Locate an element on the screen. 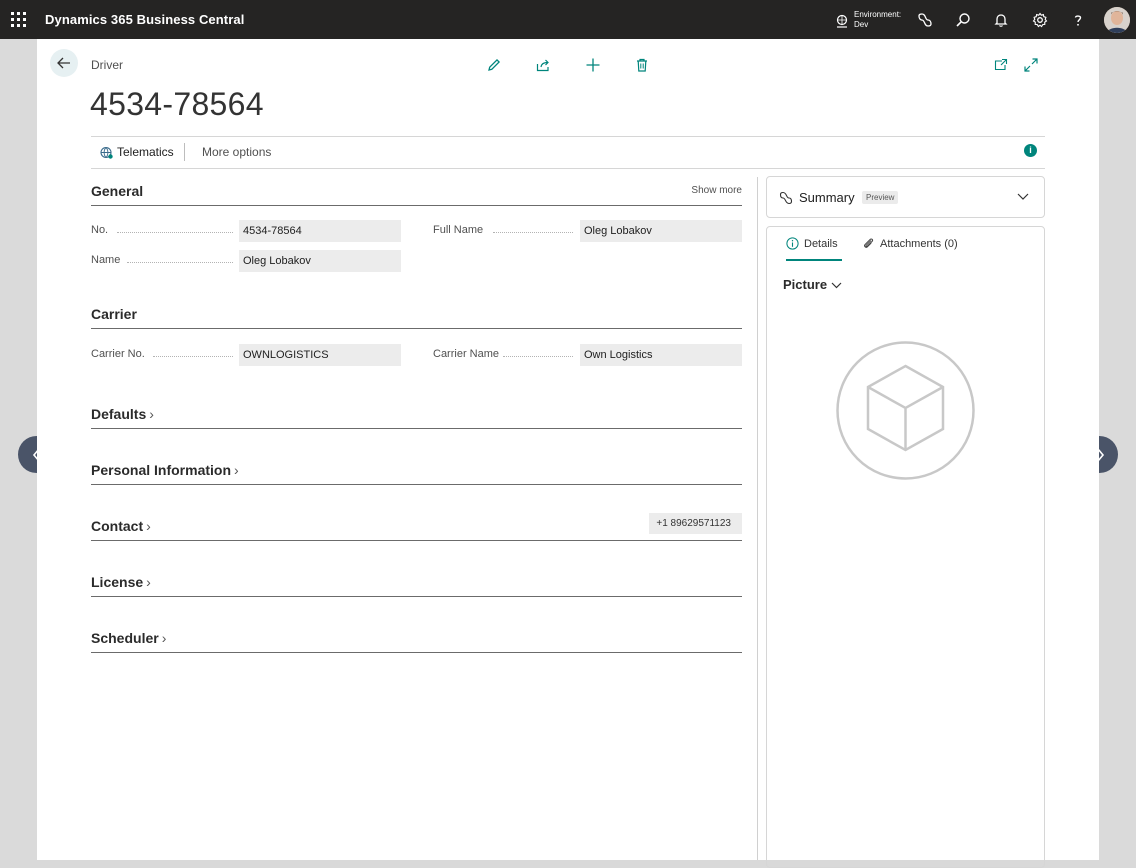  user-avatar is located at coordinates (1117, 20).